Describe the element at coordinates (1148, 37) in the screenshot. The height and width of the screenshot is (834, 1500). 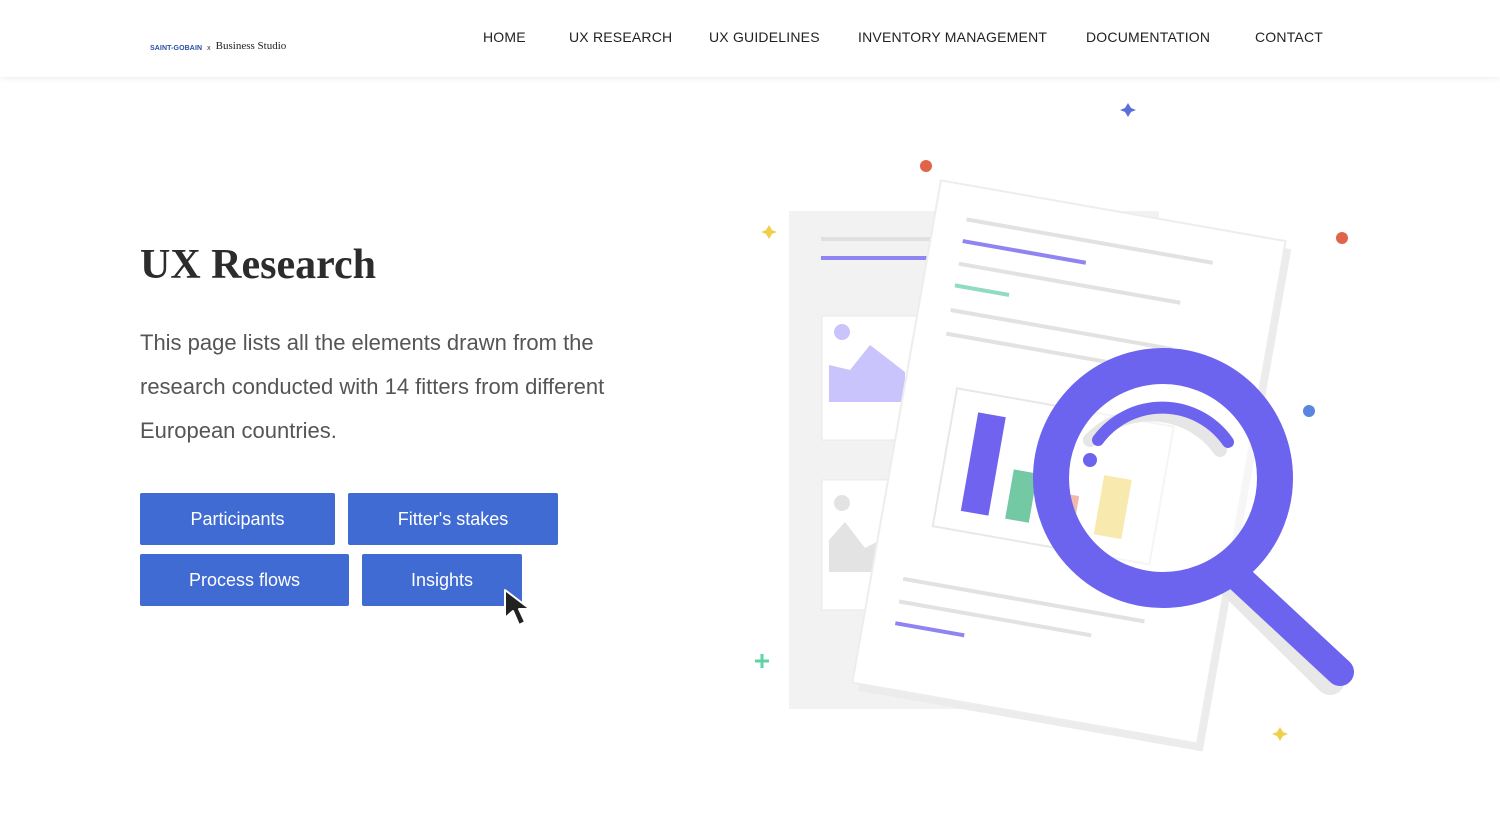
I see `nav-documentation: DOCUMENTATION` at that location.